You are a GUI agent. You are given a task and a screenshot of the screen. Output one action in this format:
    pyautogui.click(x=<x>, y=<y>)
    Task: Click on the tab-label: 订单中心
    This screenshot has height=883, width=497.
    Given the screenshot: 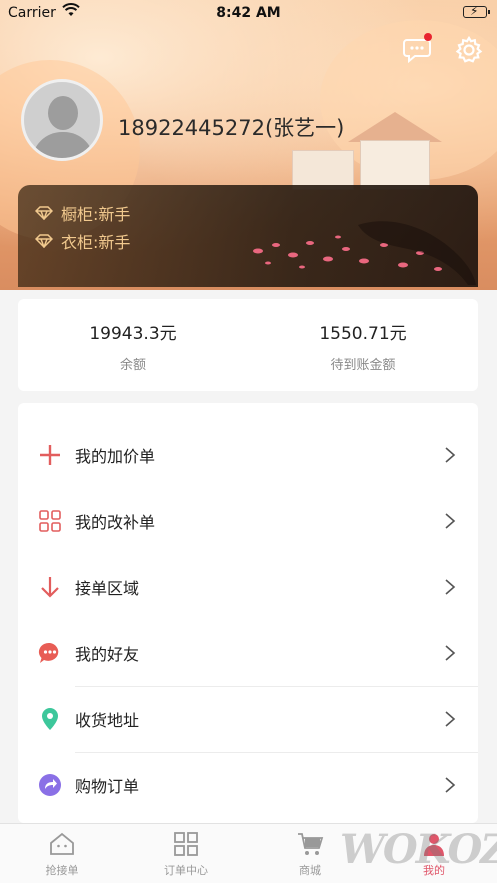 What is the action you would take?
    pyautogui.click(x=186, y=870)
    